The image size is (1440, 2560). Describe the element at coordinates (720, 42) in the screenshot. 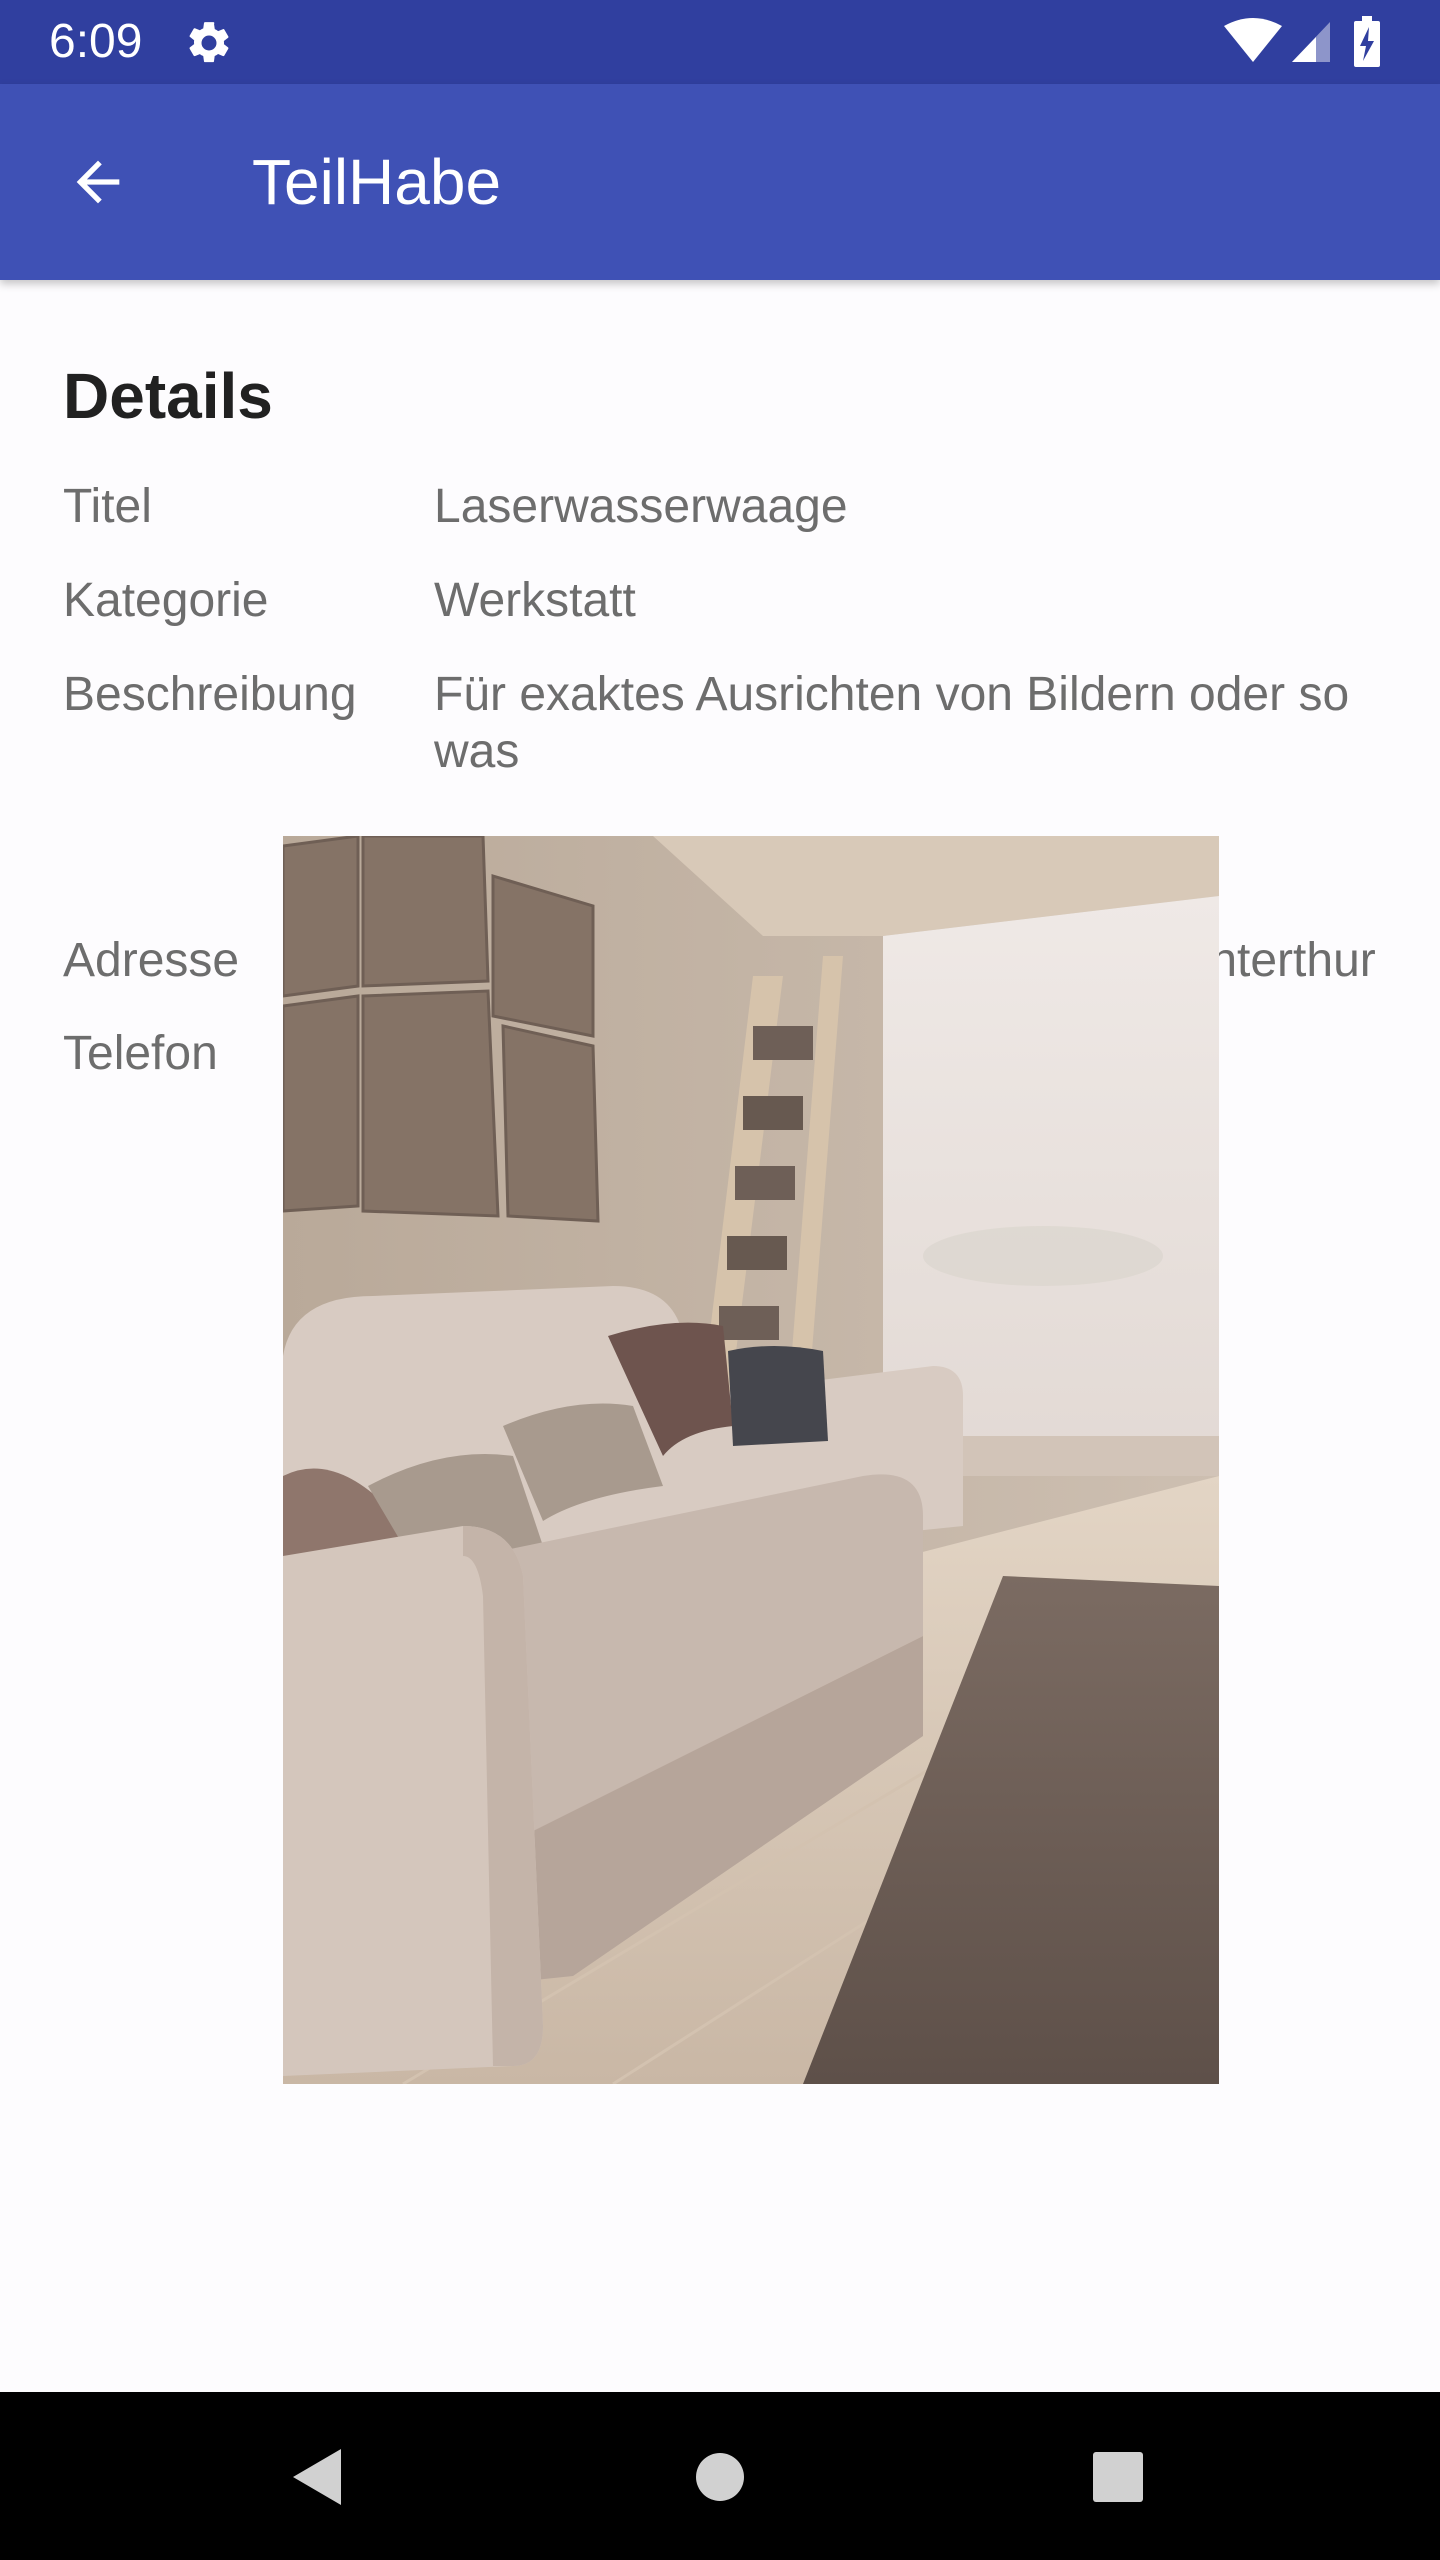

I see `status-bar: 6:09` at that location.